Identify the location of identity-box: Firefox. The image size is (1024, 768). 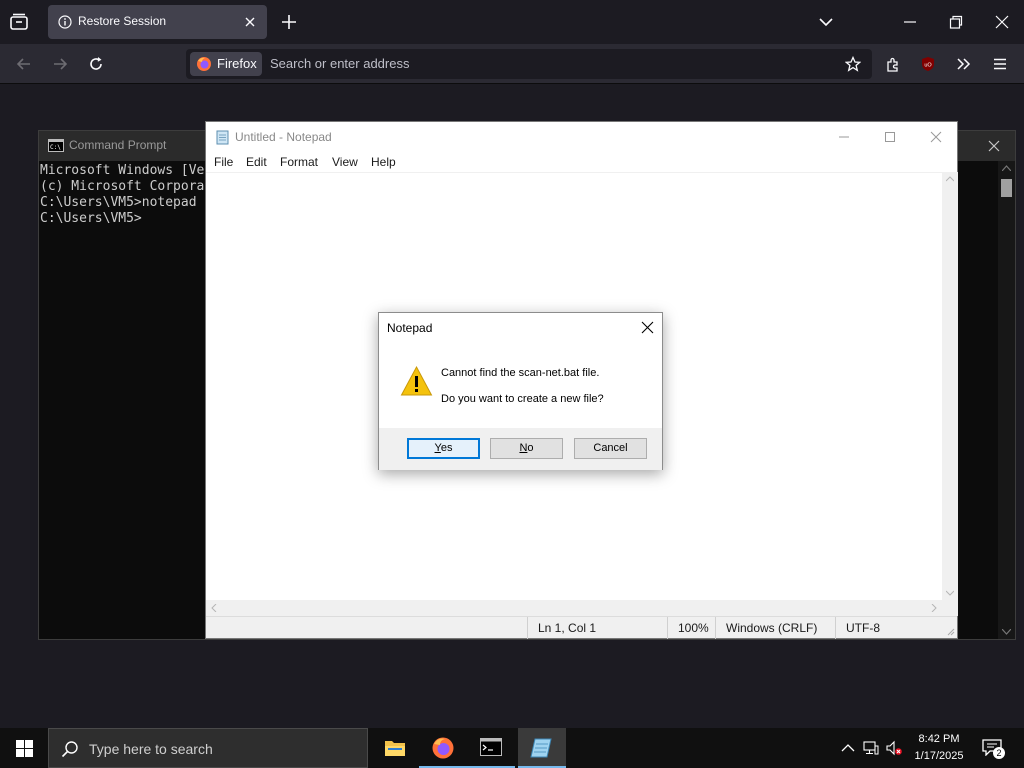
(226, 64).